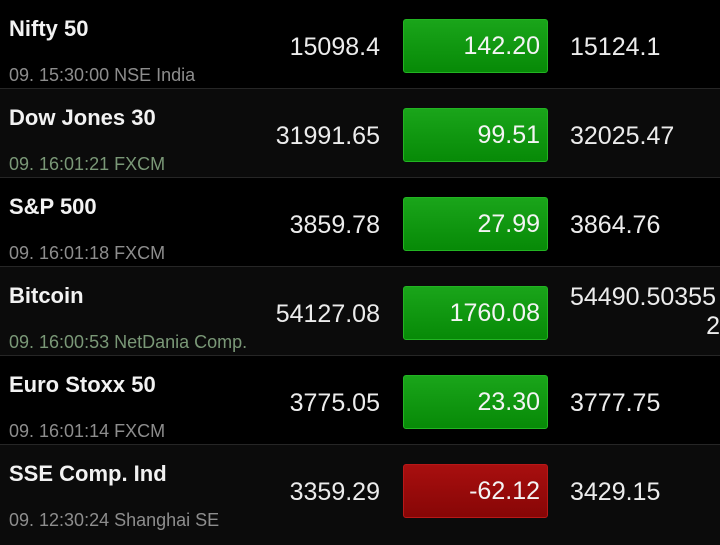 This screenshot has width=720, height=545. I want to click on index-last-value: 3864.76, so click(615, 225).